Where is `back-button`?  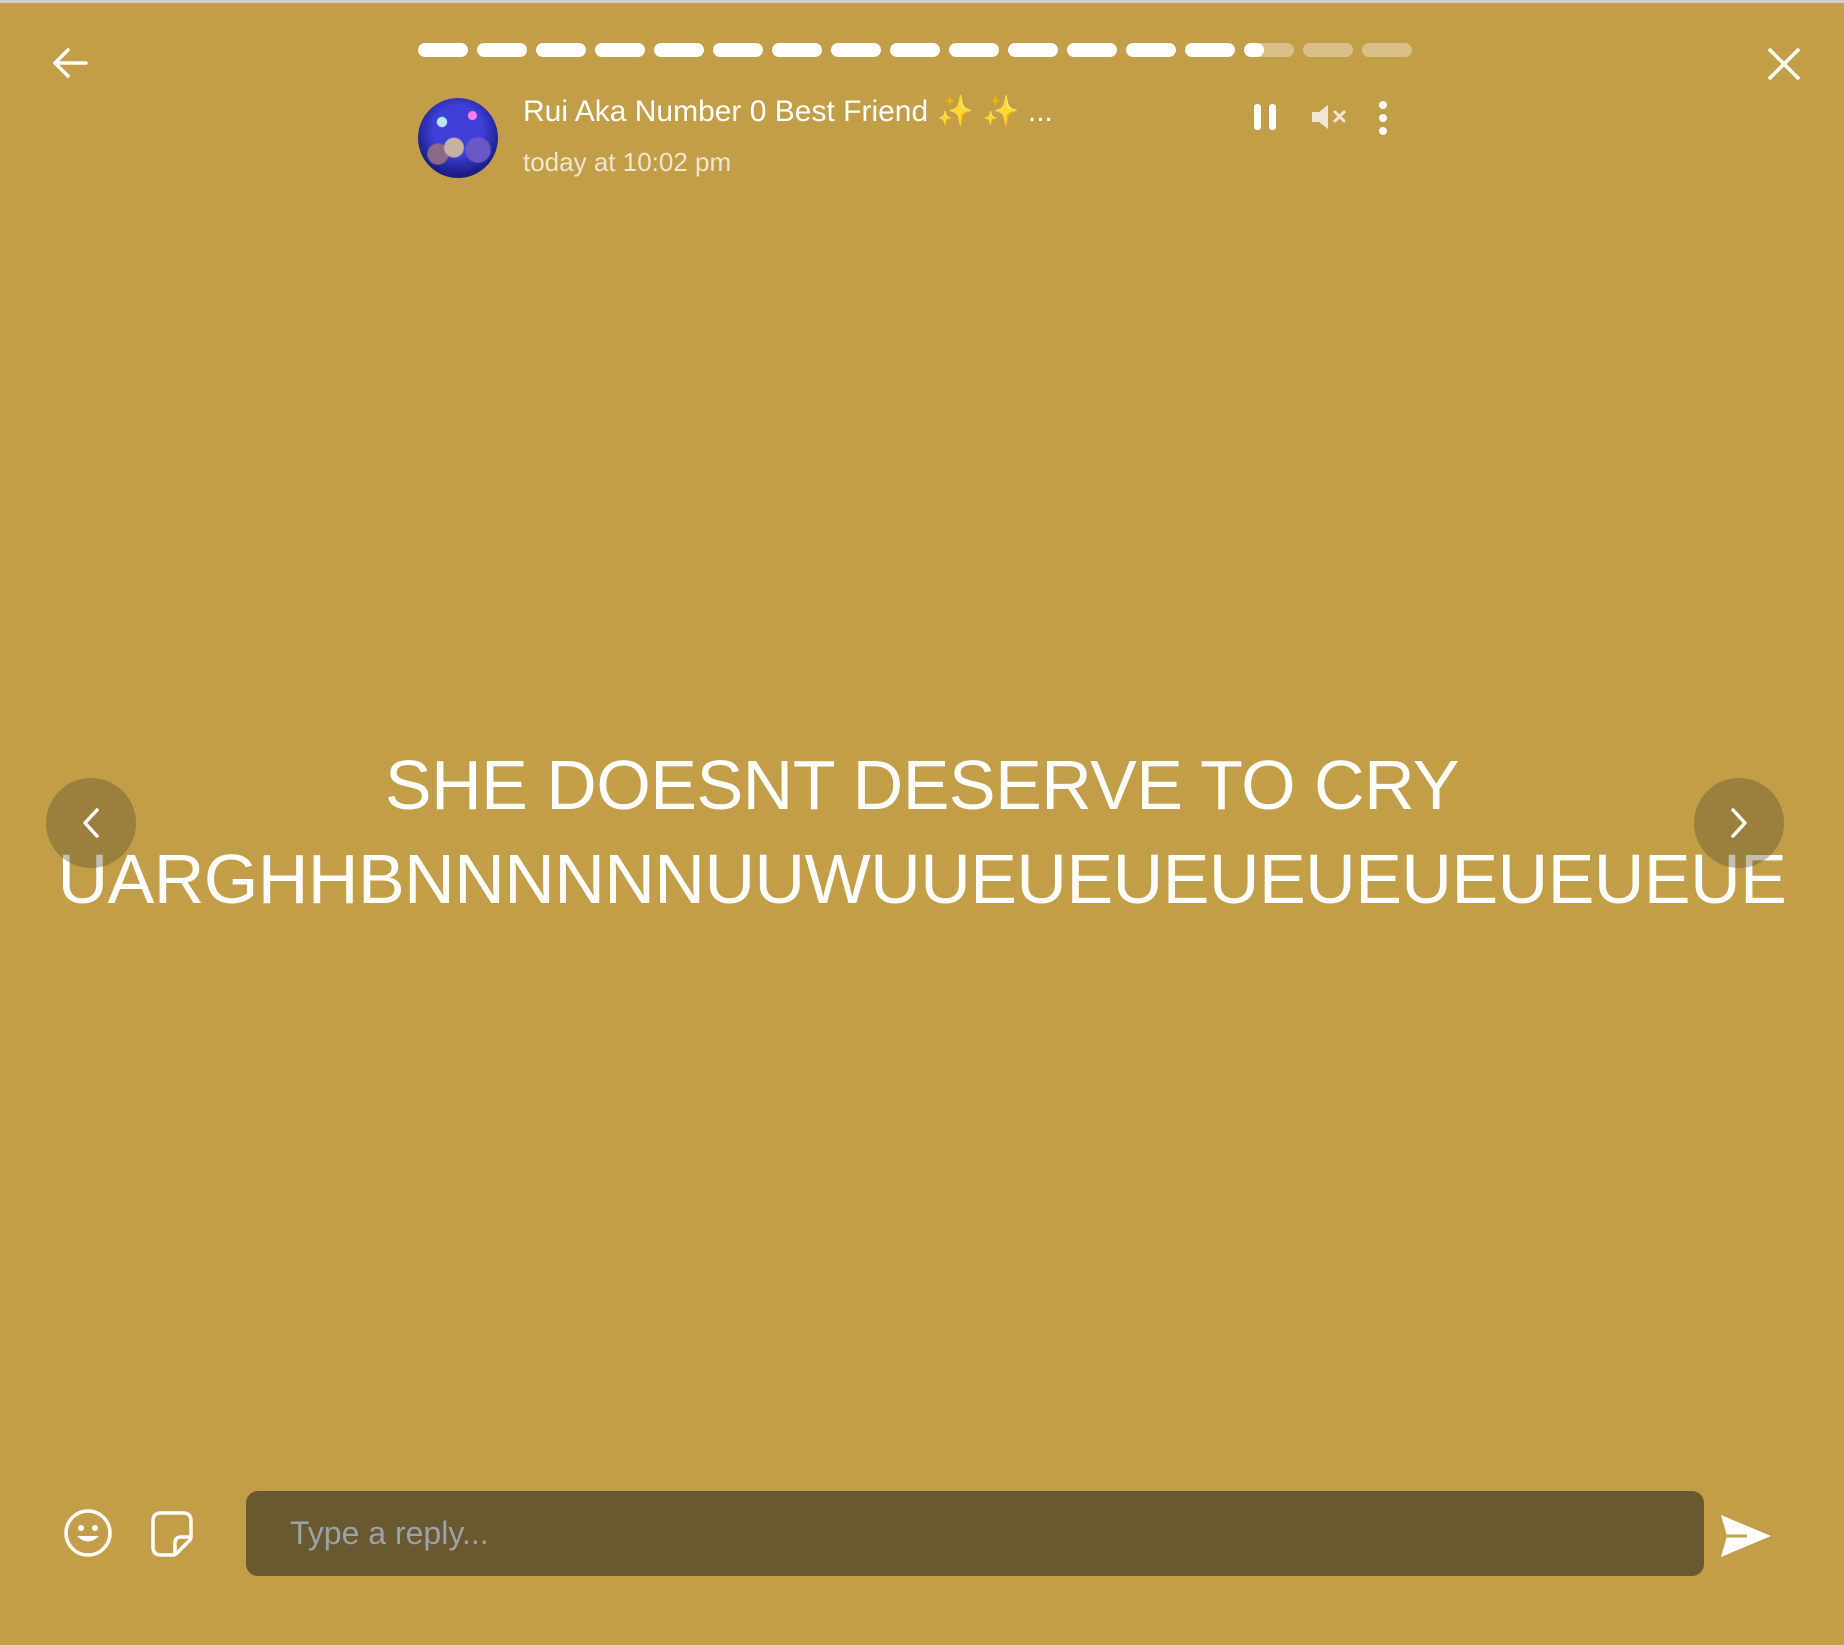
back-button is located at coordinates (70, 63).